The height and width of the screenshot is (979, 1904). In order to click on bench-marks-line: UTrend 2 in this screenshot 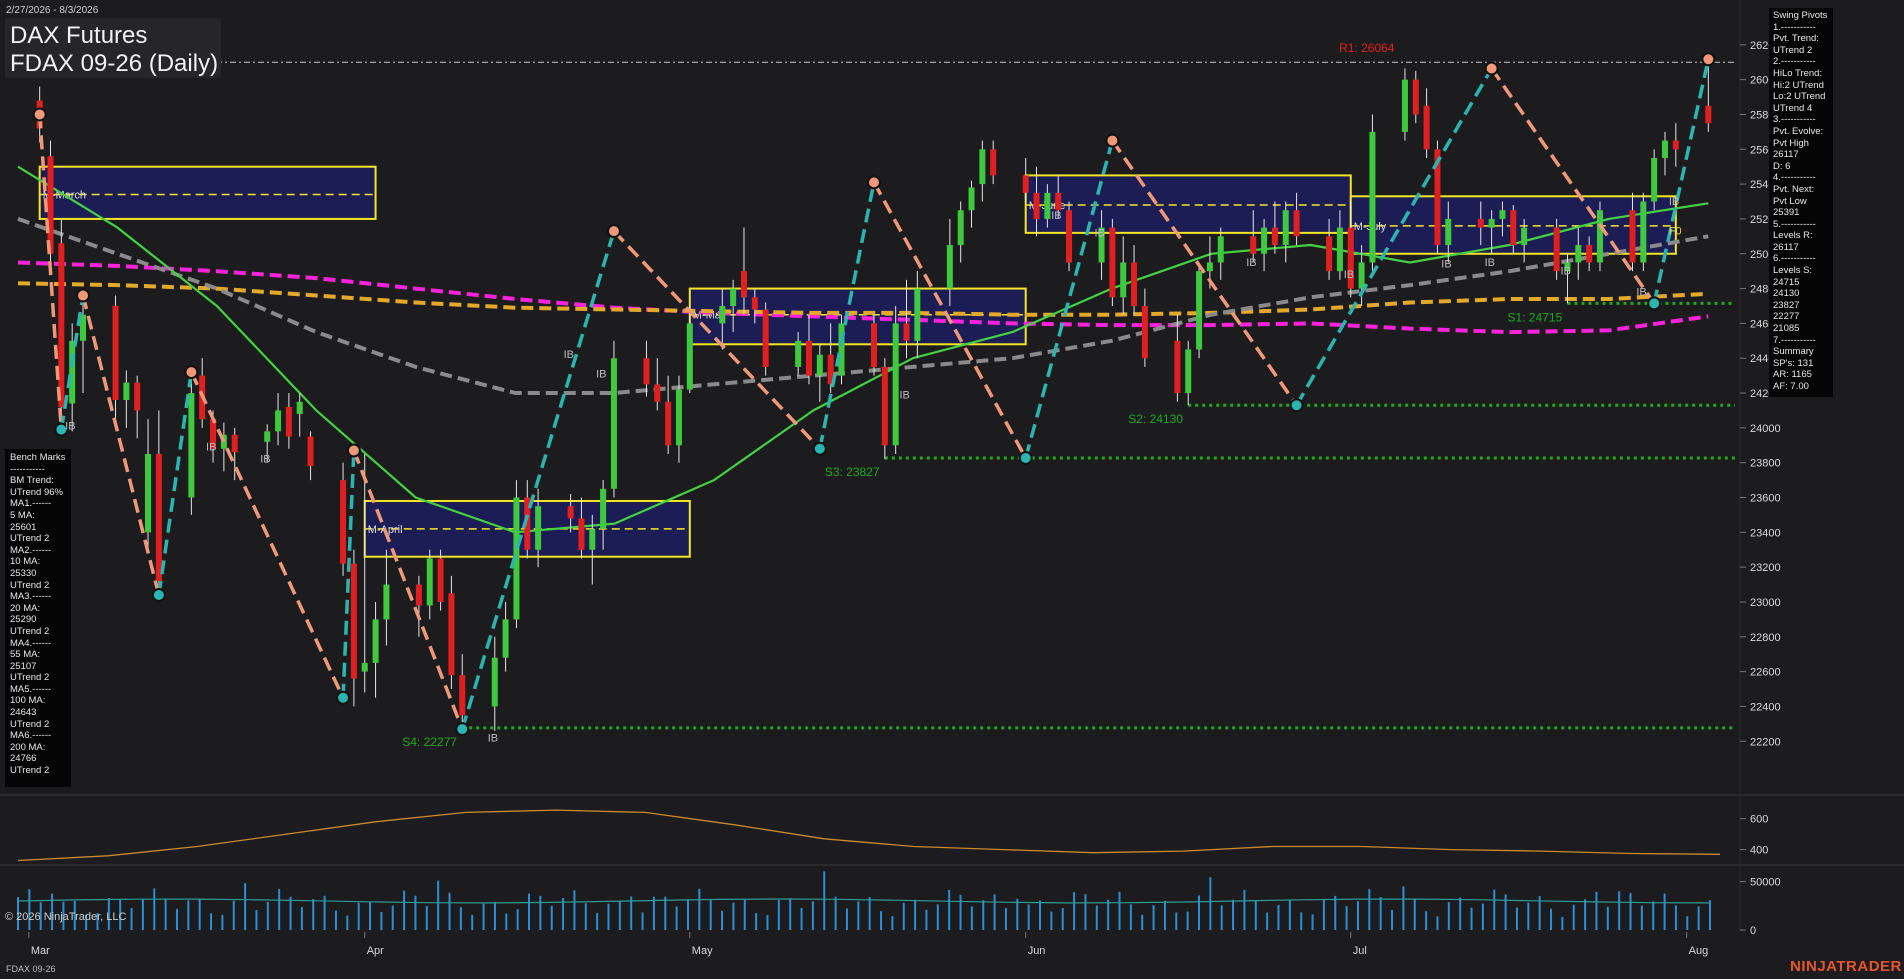, I will do `click(30, 539)`.